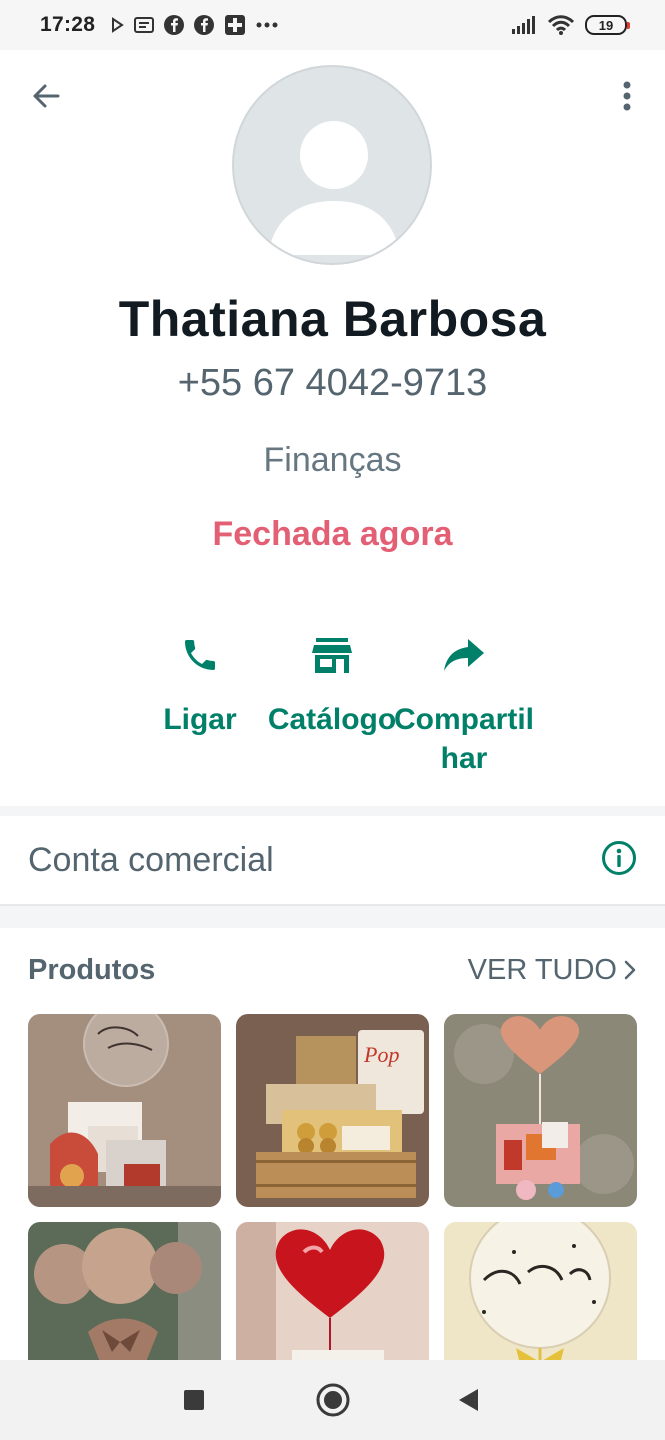 This screenshot has height=1440, width=665. I want to click on share-icon, so click(464, 655).